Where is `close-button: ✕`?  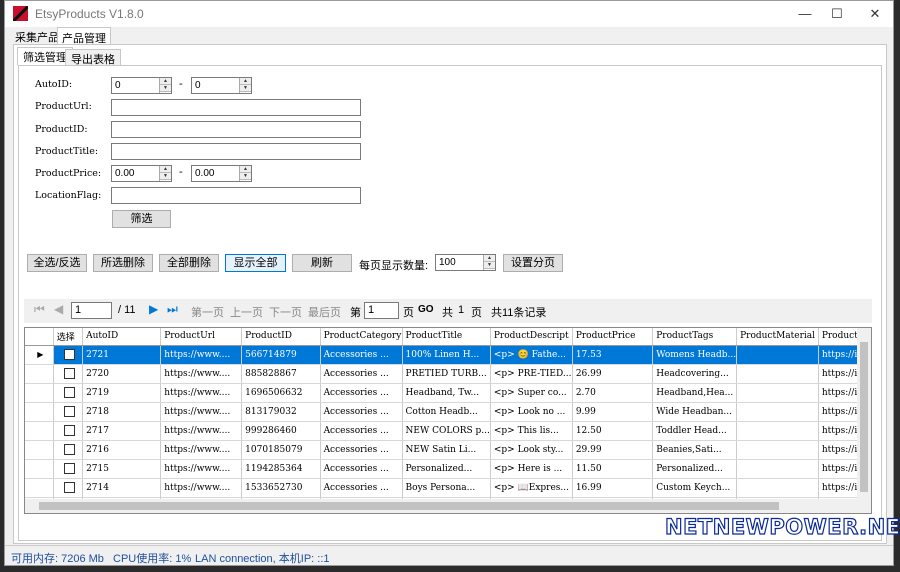
close-button: ✕ is located at coordinates (875, 14).